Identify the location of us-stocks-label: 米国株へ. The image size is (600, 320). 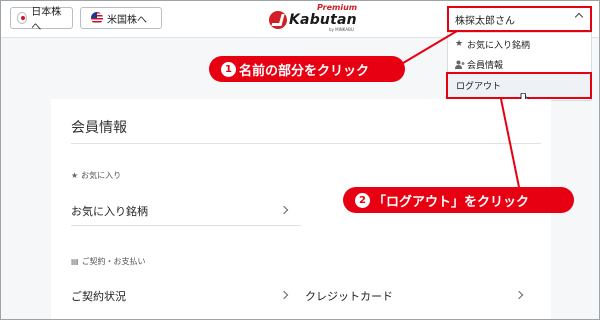
(127, 20).